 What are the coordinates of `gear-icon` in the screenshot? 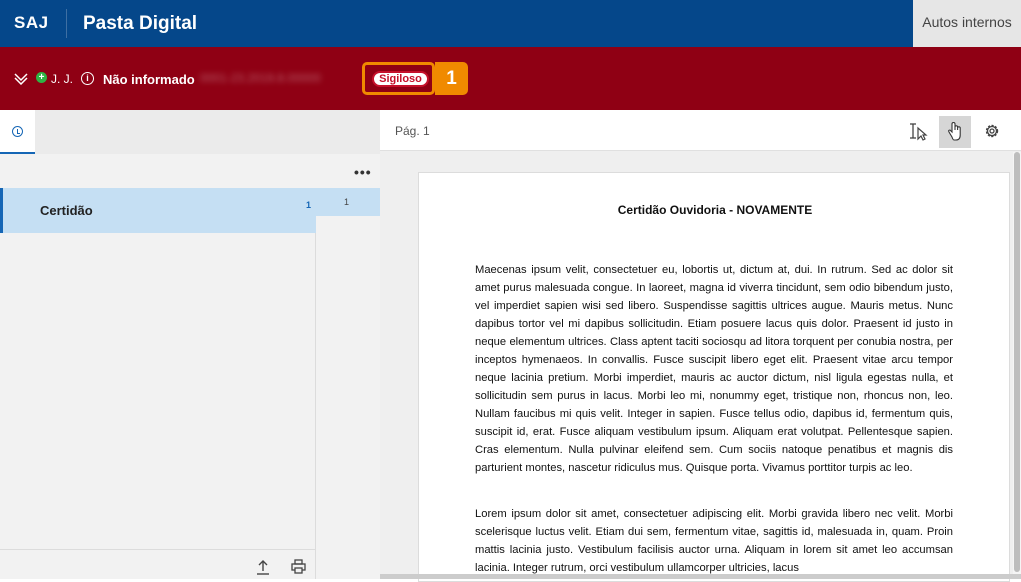 It's located at (992, 131).